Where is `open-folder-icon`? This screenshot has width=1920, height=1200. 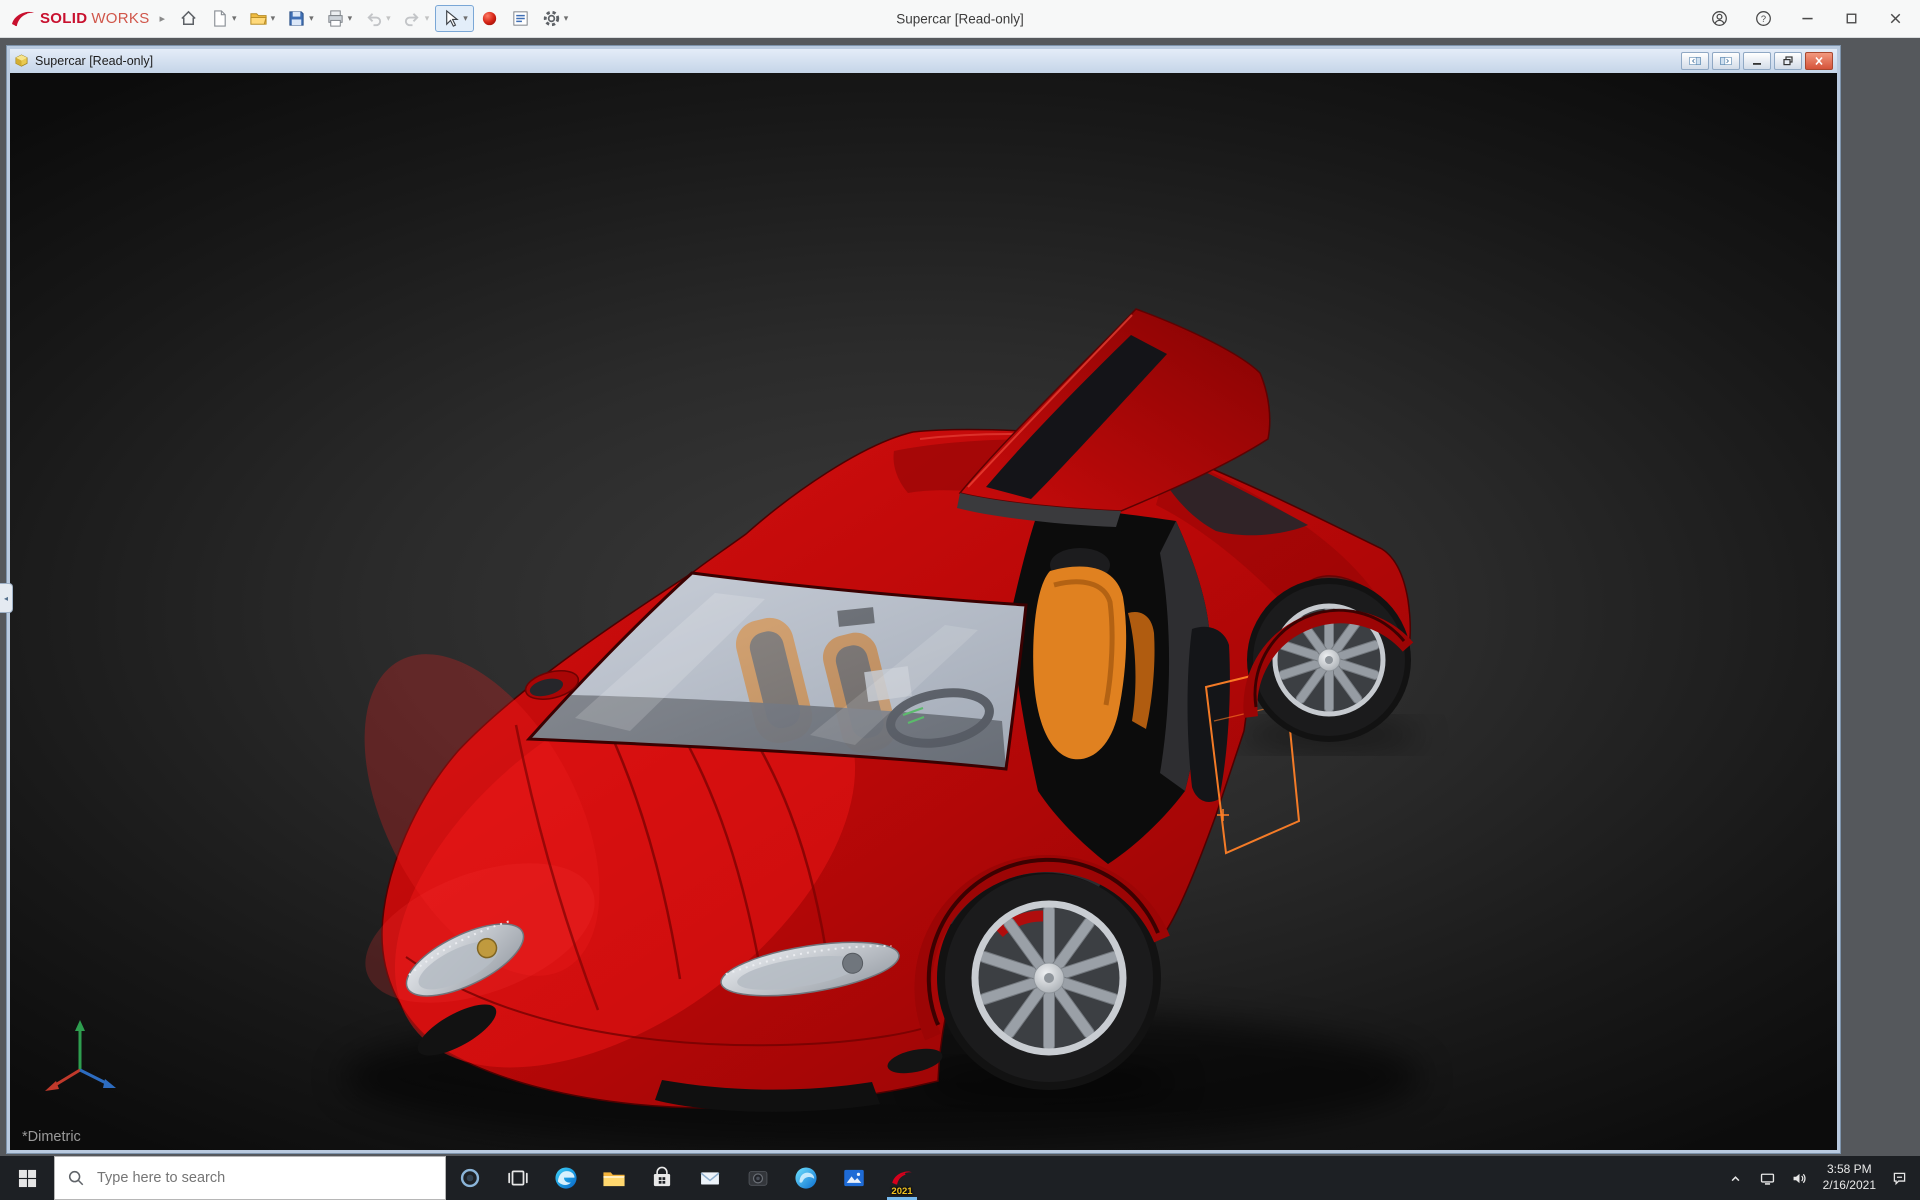
open-folder-icon is located at coordinates (258, 19).